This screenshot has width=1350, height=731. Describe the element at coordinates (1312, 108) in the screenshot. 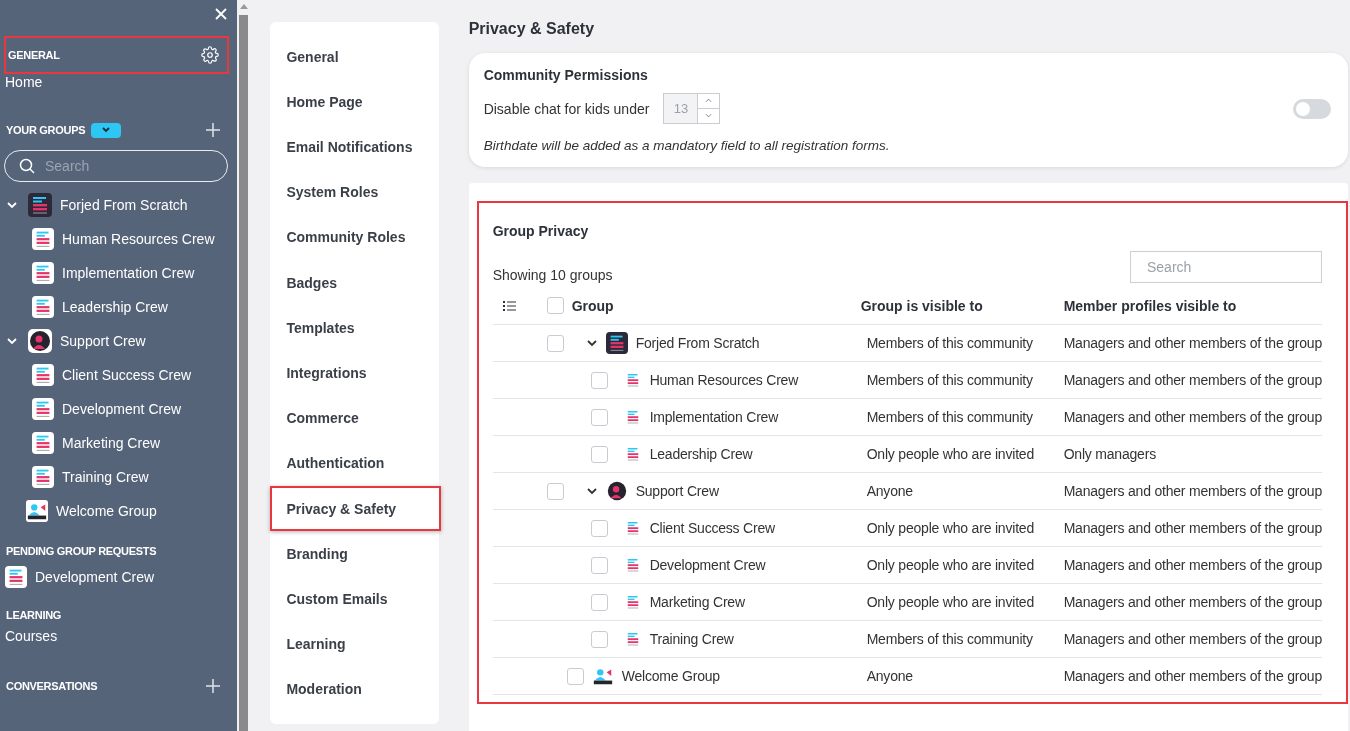

I see `toggle-switch` at that location.